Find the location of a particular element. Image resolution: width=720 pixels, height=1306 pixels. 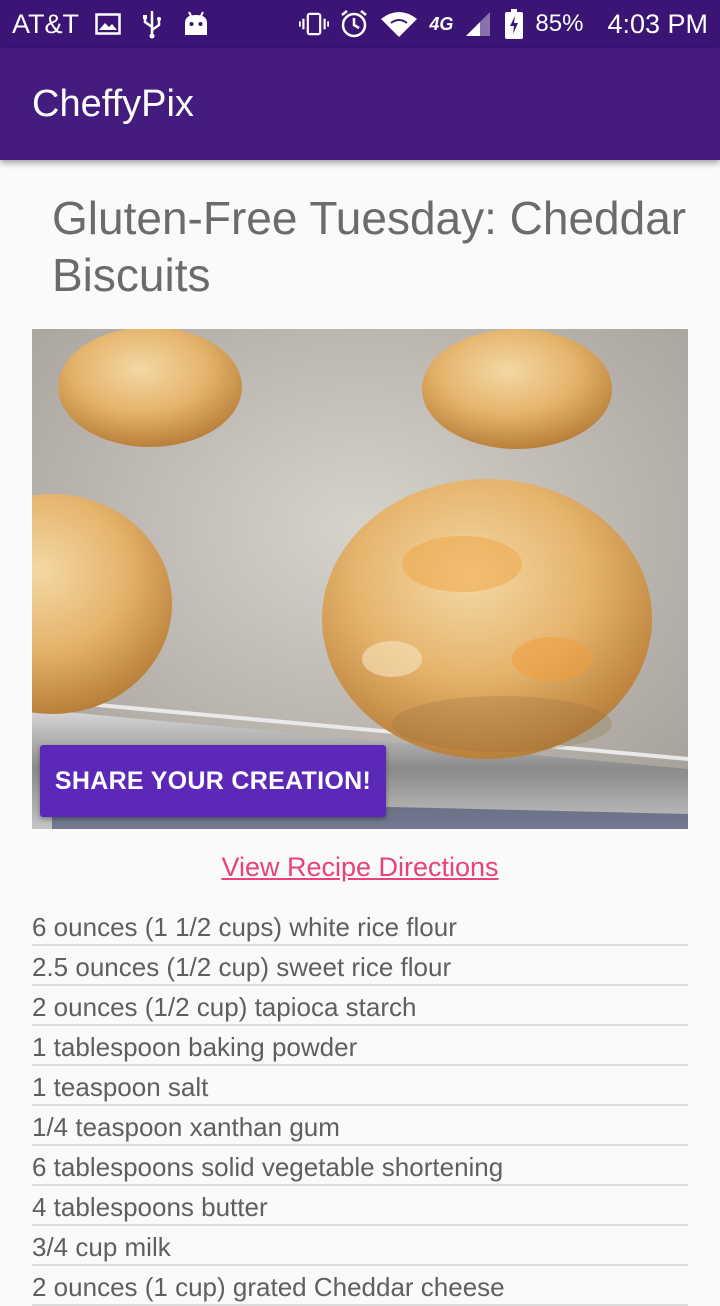

battery-charging-icon is located at coordinates (514, 24).